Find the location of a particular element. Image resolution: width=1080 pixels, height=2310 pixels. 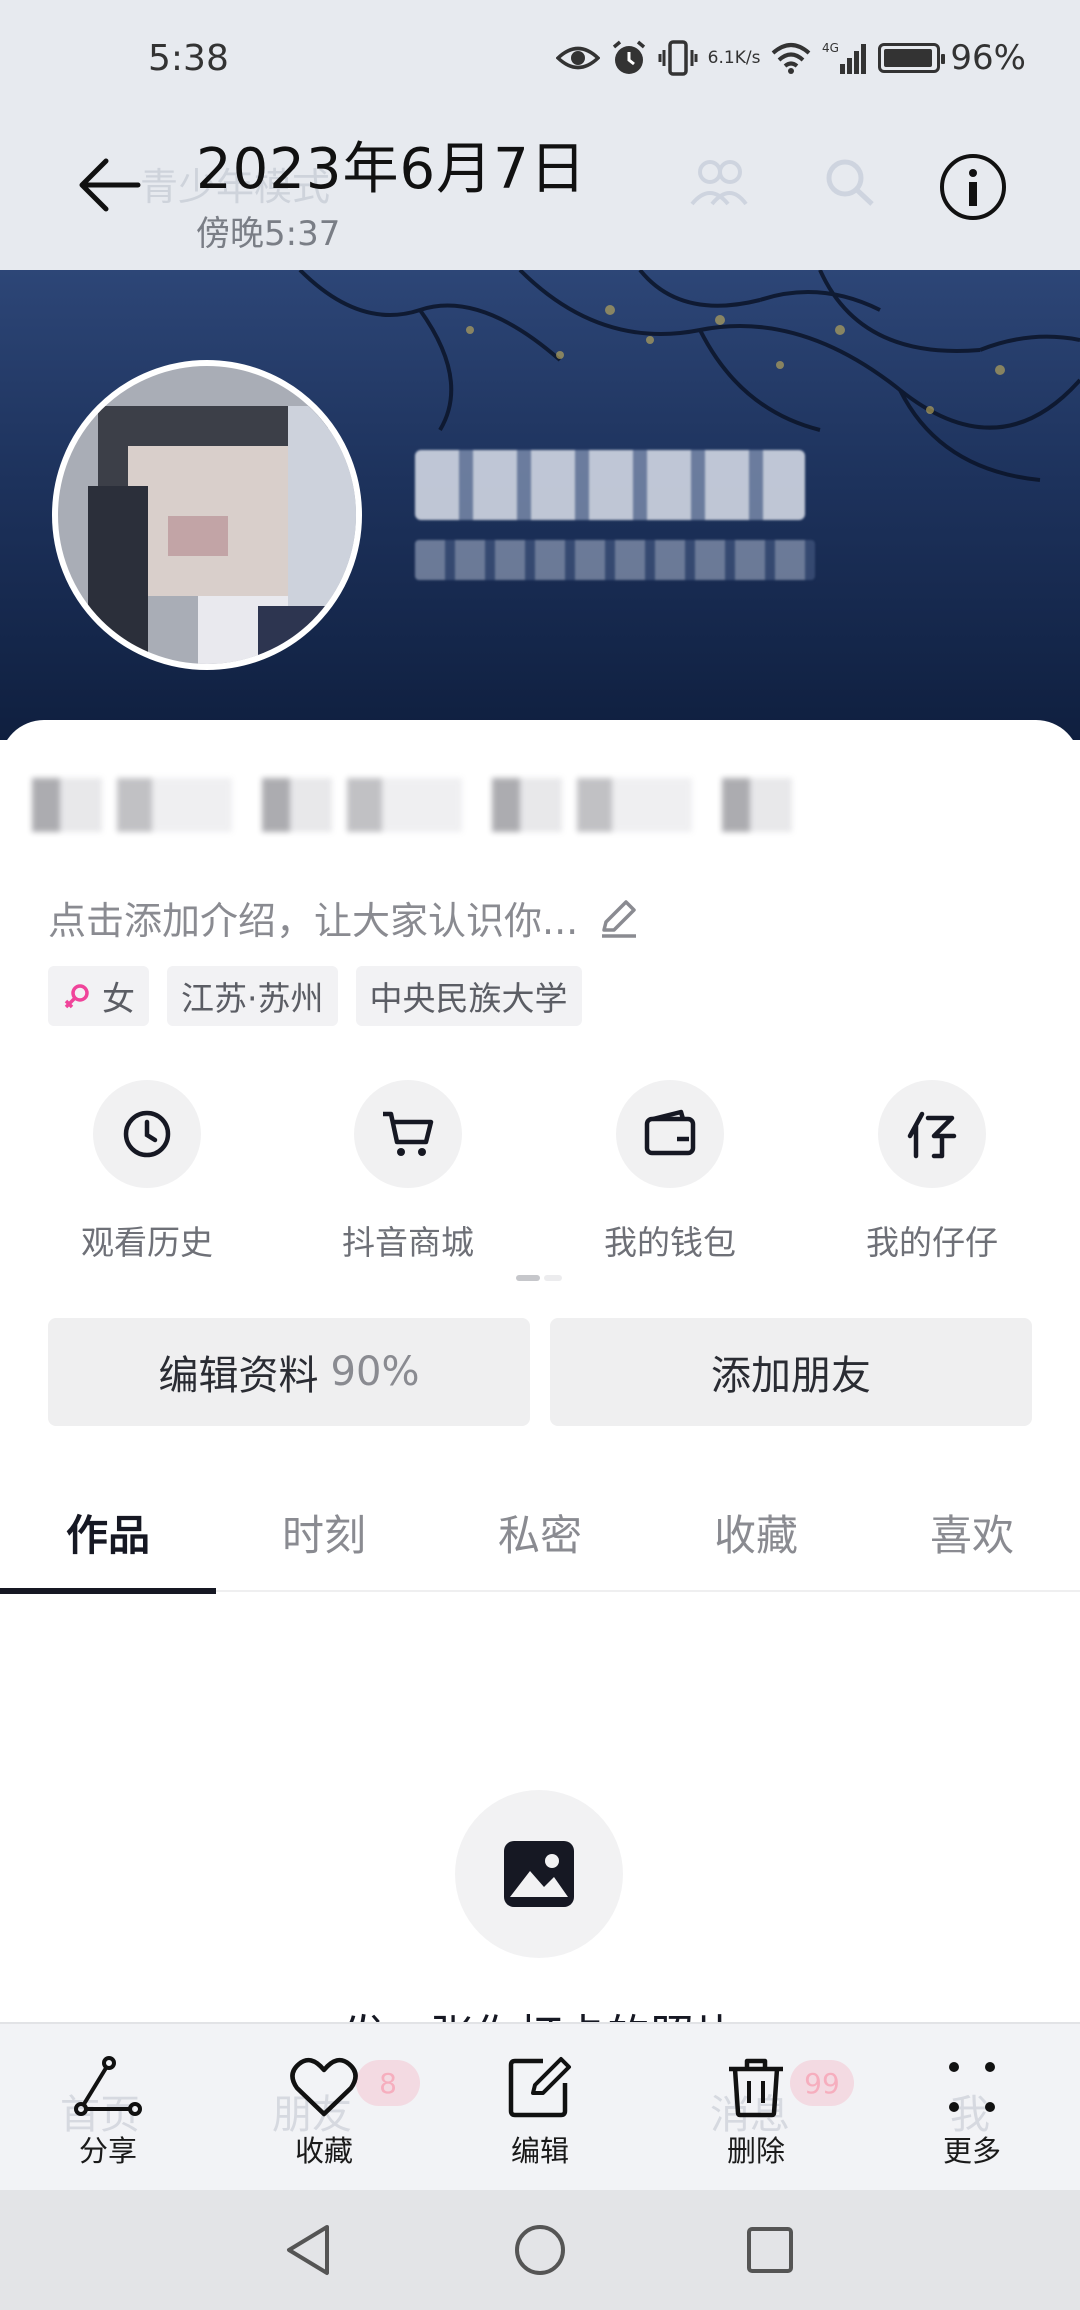

content-tabs: 作品 时刻 私密 收藏 喜欢 is located at coordinates (540, 1533).